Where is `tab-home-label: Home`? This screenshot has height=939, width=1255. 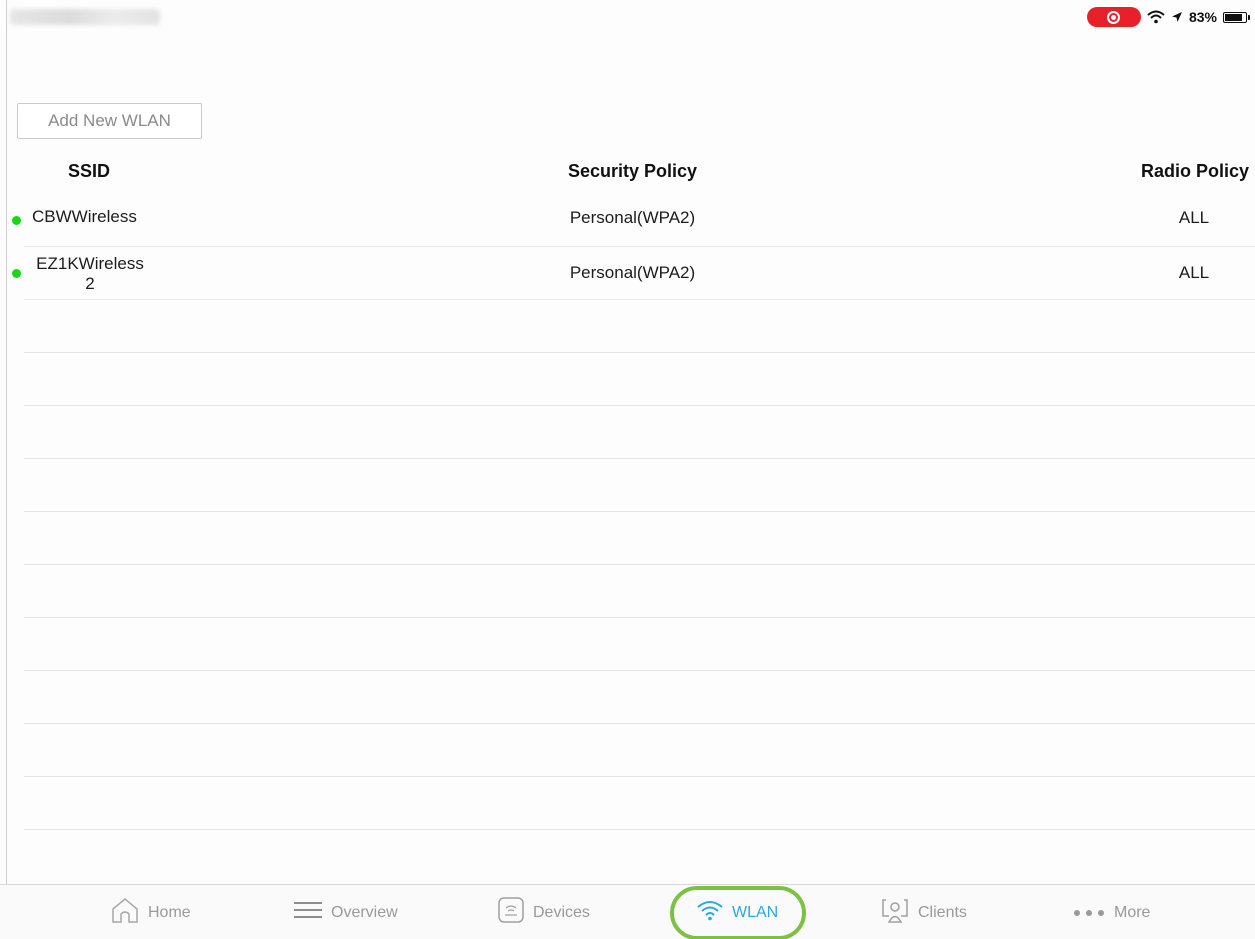 tab-home-label: Home is located at coordinates (169, 912).